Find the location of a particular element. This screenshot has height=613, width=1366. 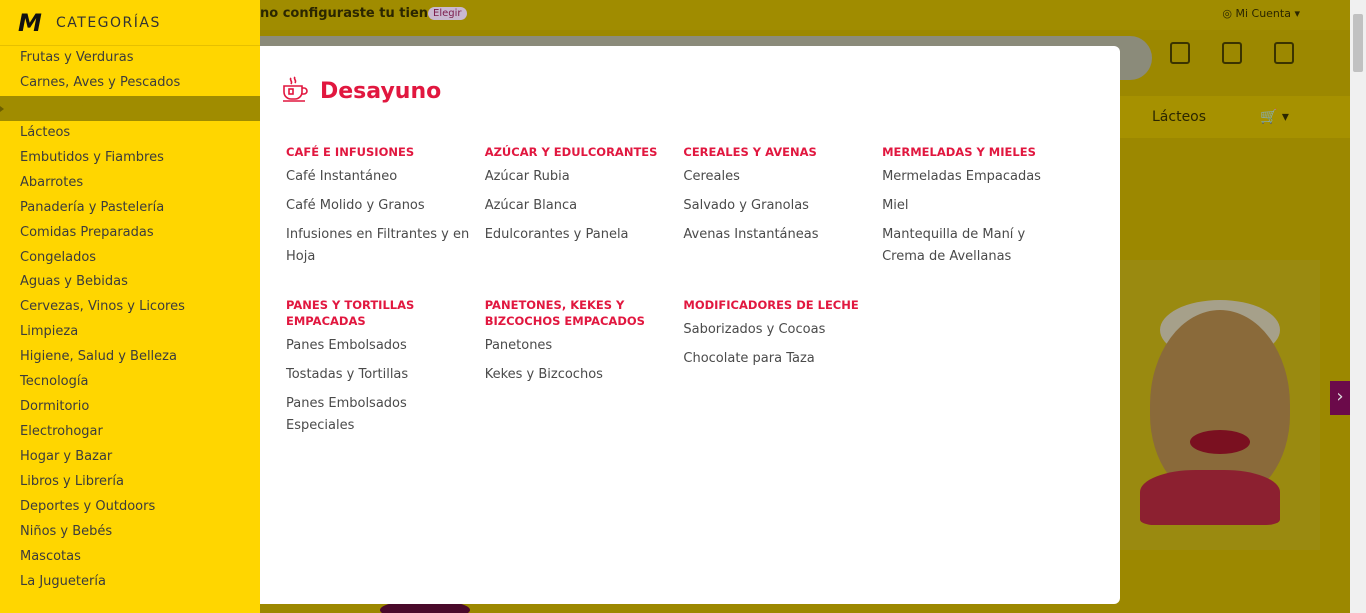

subcategory-link: Mantequilla de Maní y Crema de Avellanas is located at coordinates (975, 246).